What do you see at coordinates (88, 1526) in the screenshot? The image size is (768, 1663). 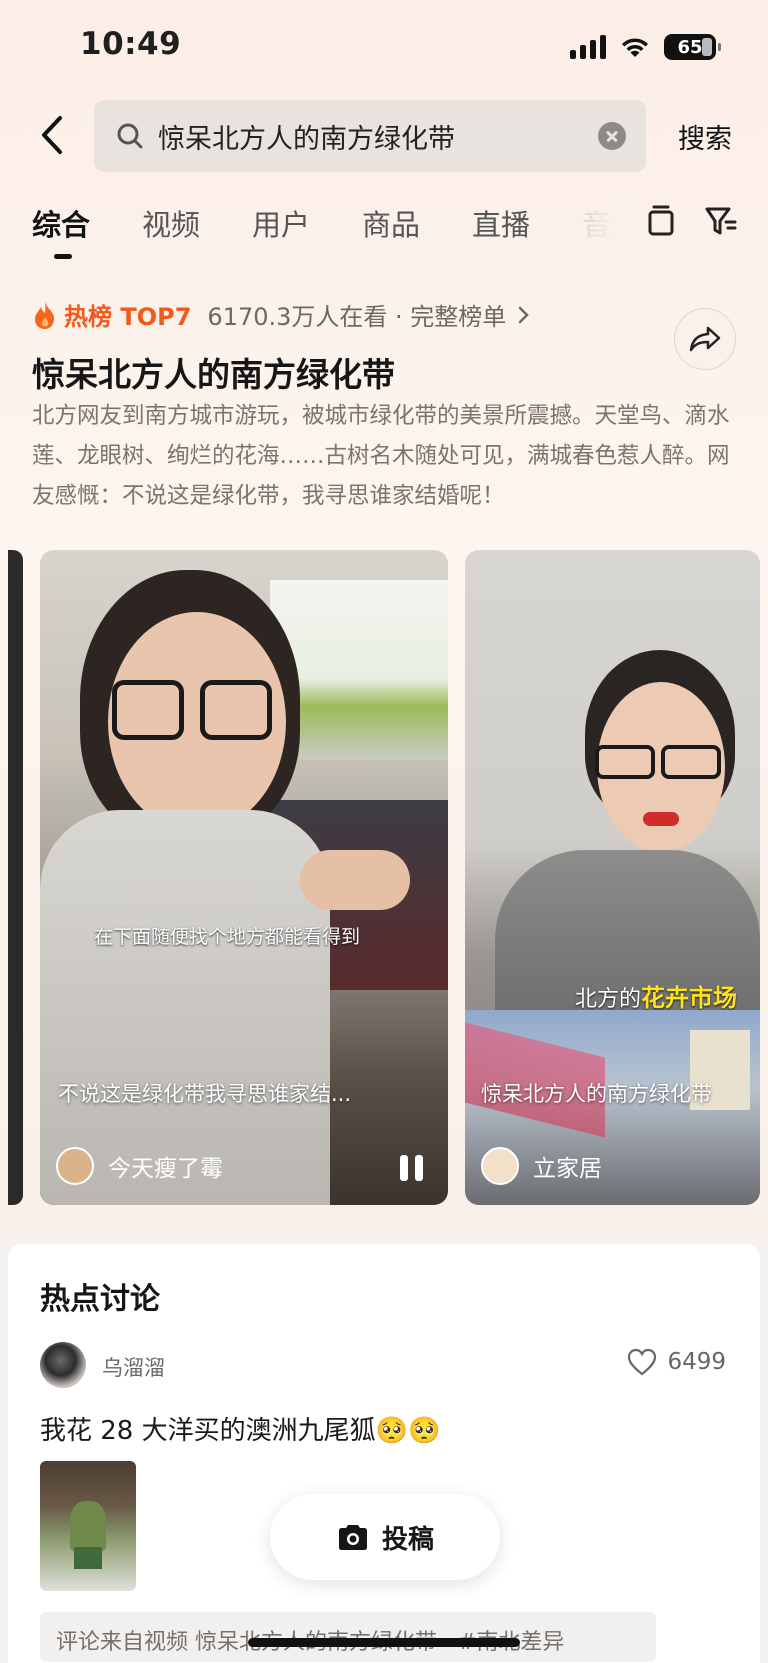 I see `comment-image` at bounding box center [88, 1526].